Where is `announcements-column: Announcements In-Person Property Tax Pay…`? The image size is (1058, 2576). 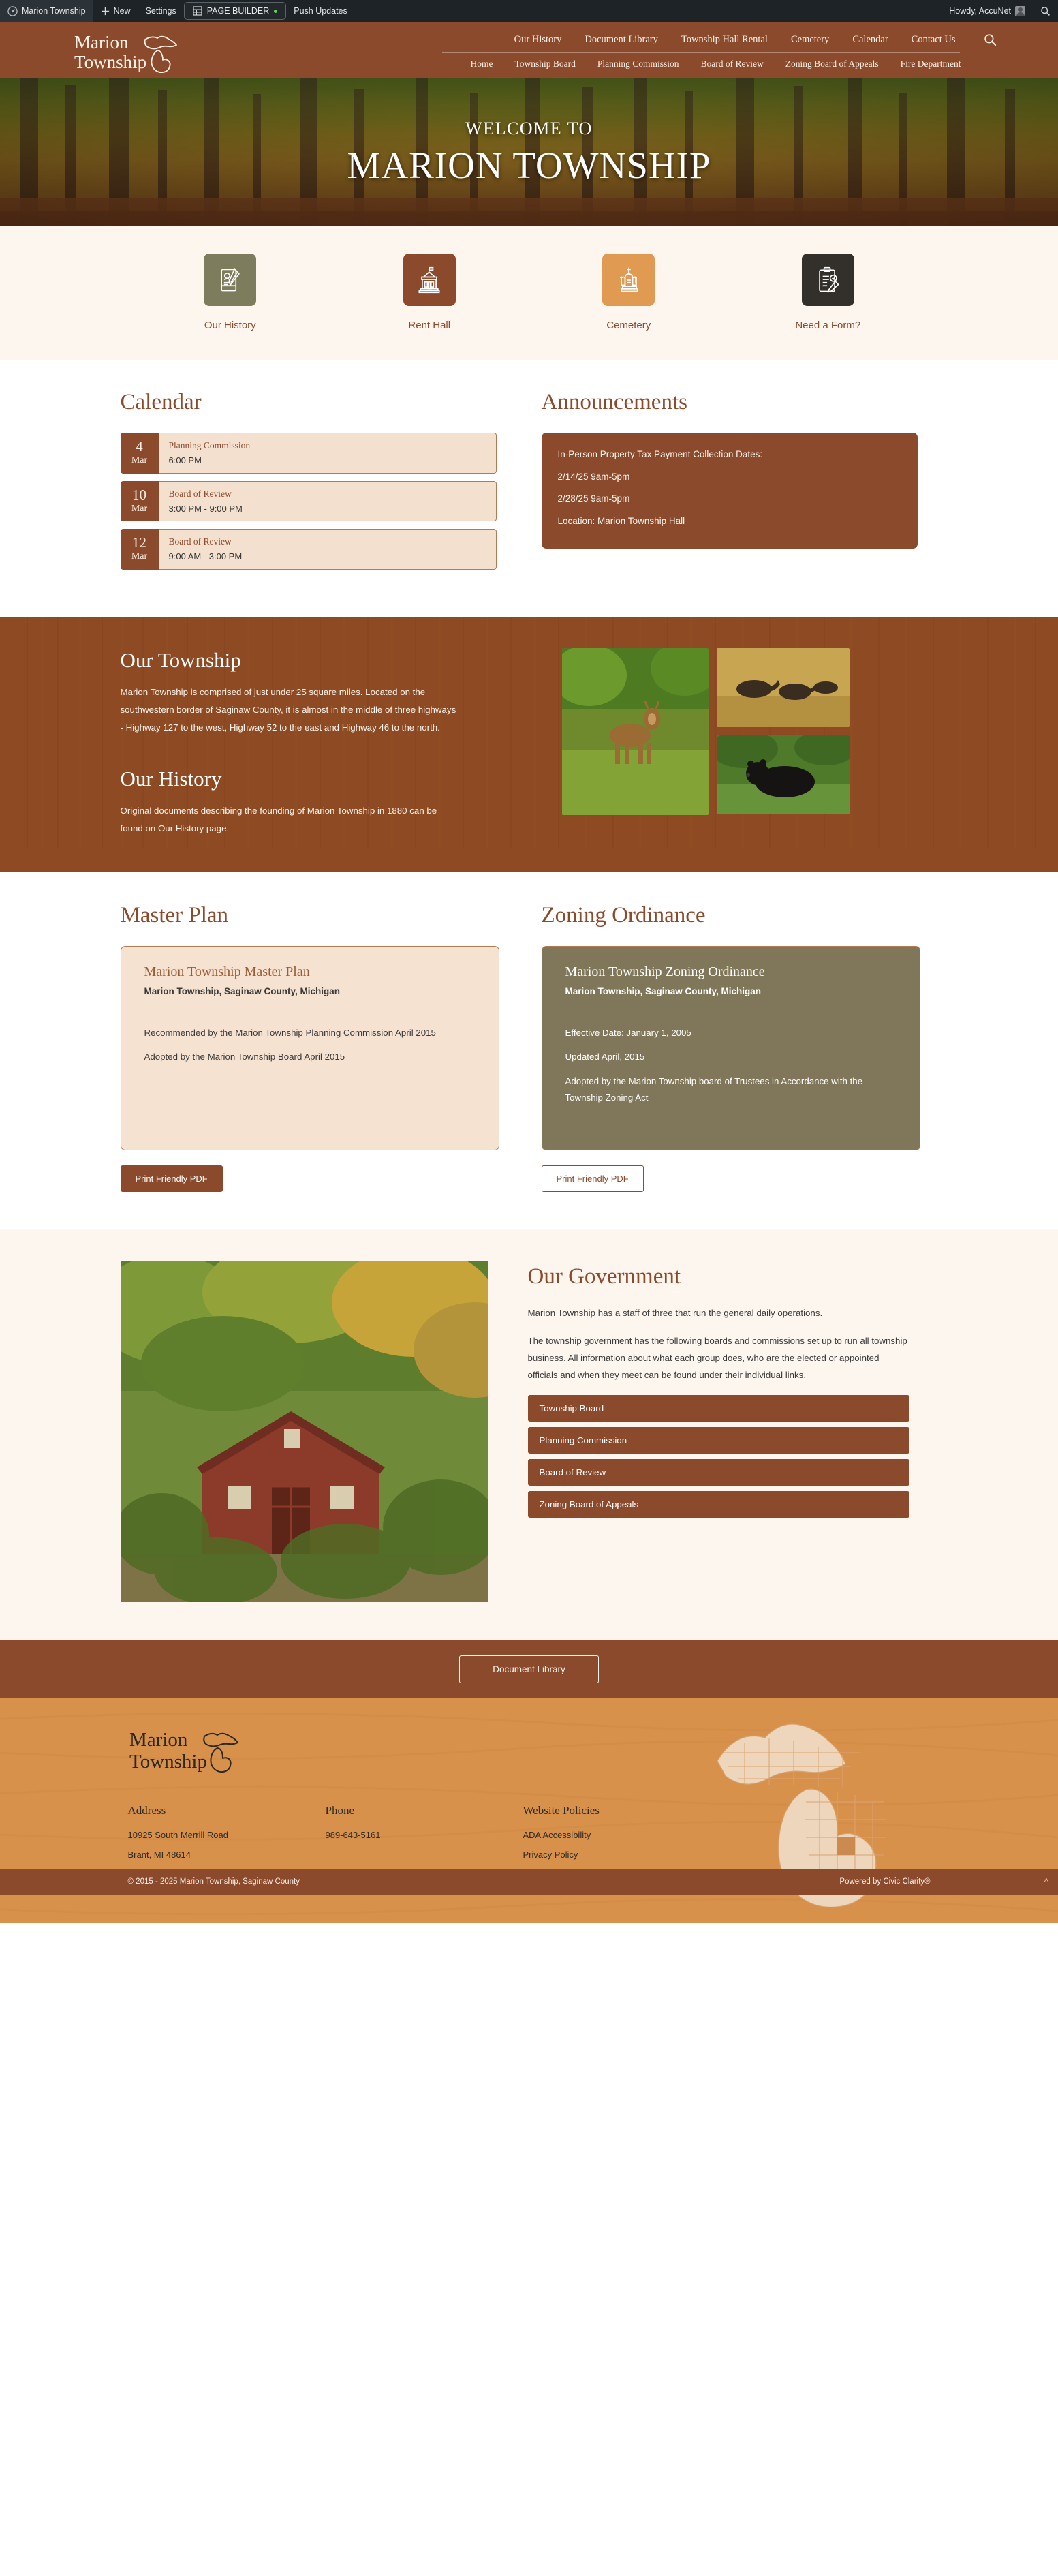
announcements-column: Announcements In-Person Property Tax Pay… is located at coordinates (729, 484).